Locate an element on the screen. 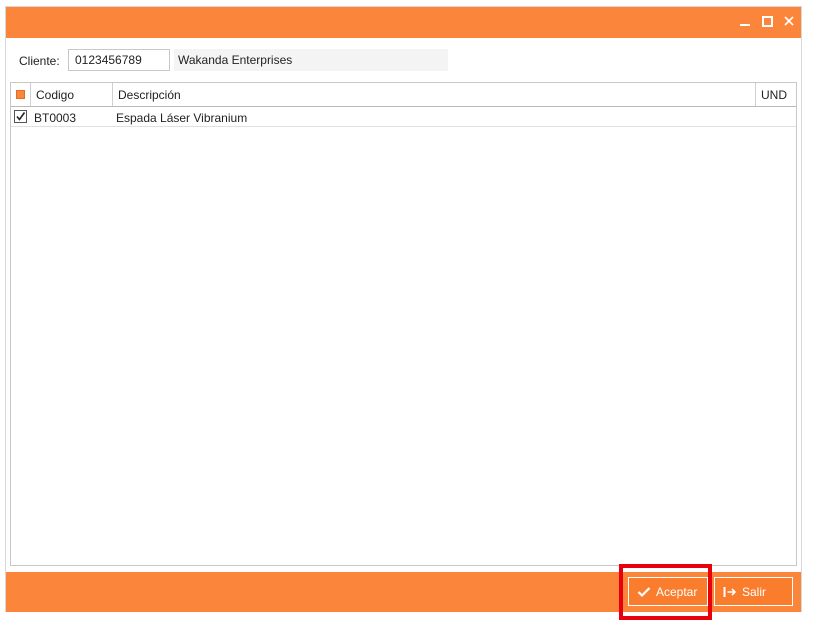 The width and height of the screenshot is (821, 628). exit-button-label: Salir is located at coordinates (754, 591).